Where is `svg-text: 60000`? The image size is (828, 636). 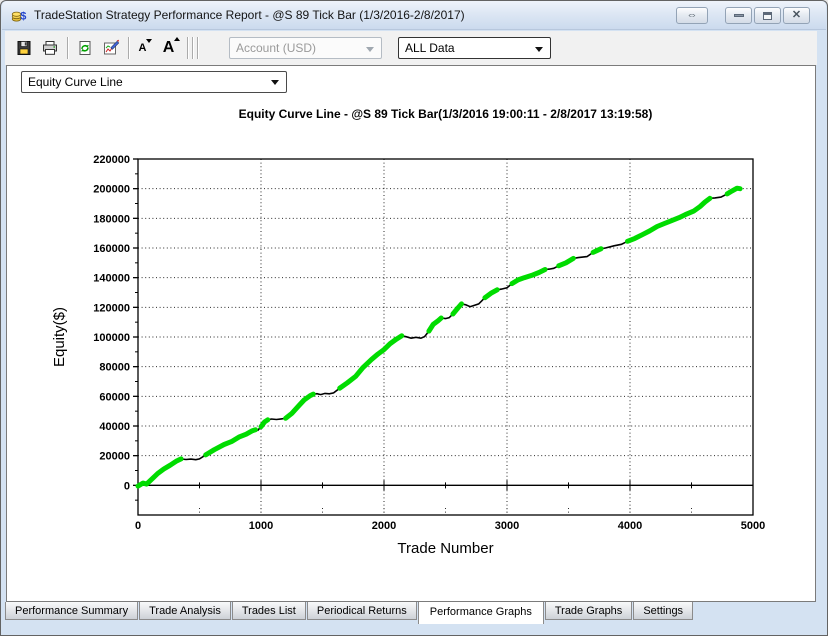
svg-text: 60000 is located at coordinates (114, 397).